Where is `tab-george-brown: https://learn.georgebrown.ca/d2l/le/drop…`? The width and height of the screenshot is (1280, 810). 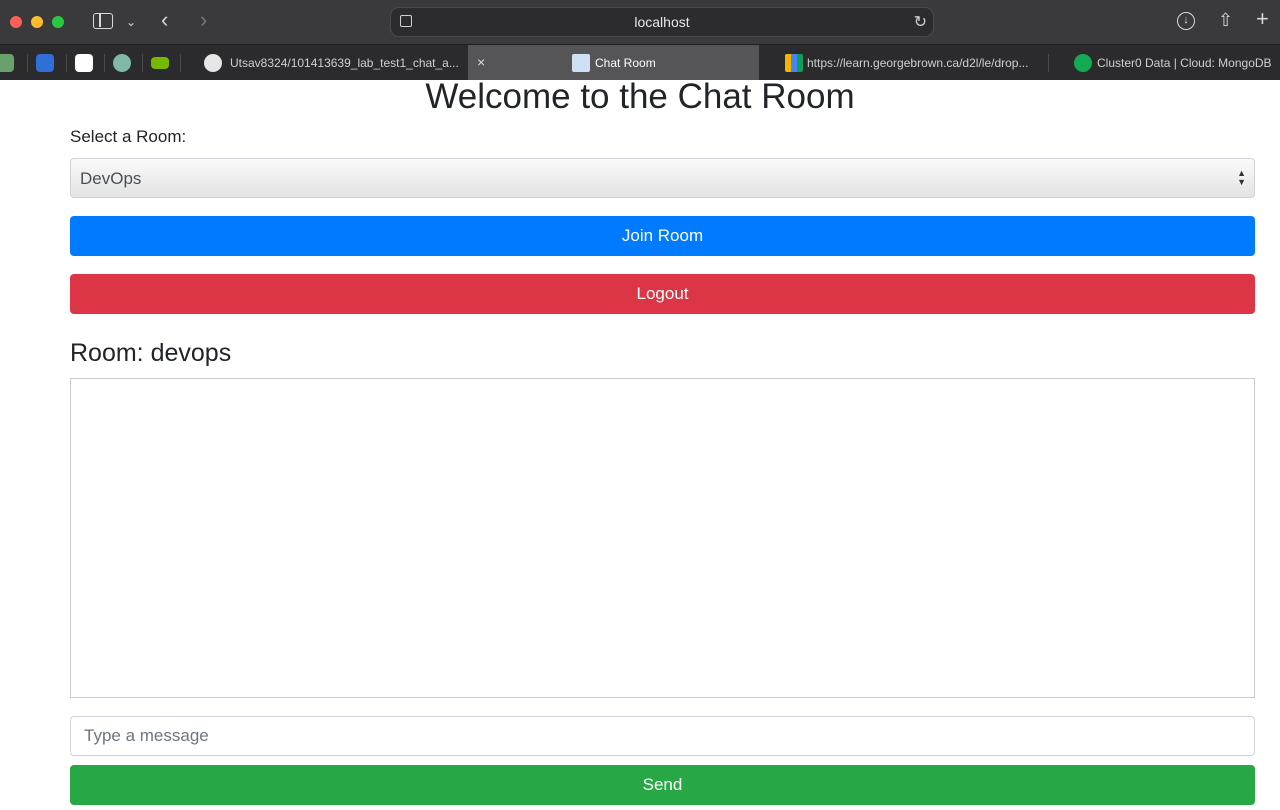
tab-george-brown: https://learn.georgebrown.ca/d2l/le/drop… is located at coordinates (908, 63).